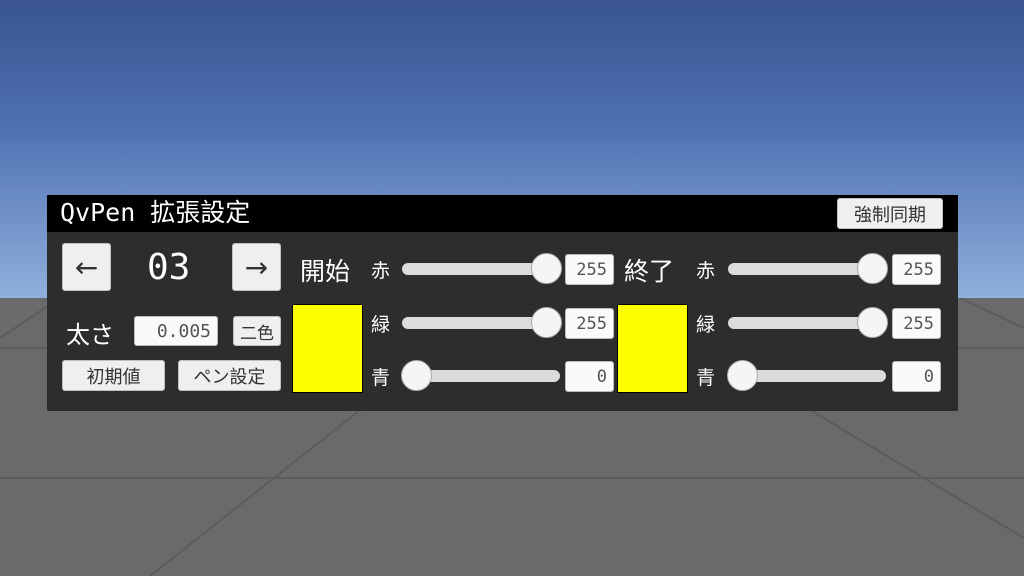 The height and width of the screenshot is (576, 1024). I want to click on start-blue-label: 青, so click(381, 378).